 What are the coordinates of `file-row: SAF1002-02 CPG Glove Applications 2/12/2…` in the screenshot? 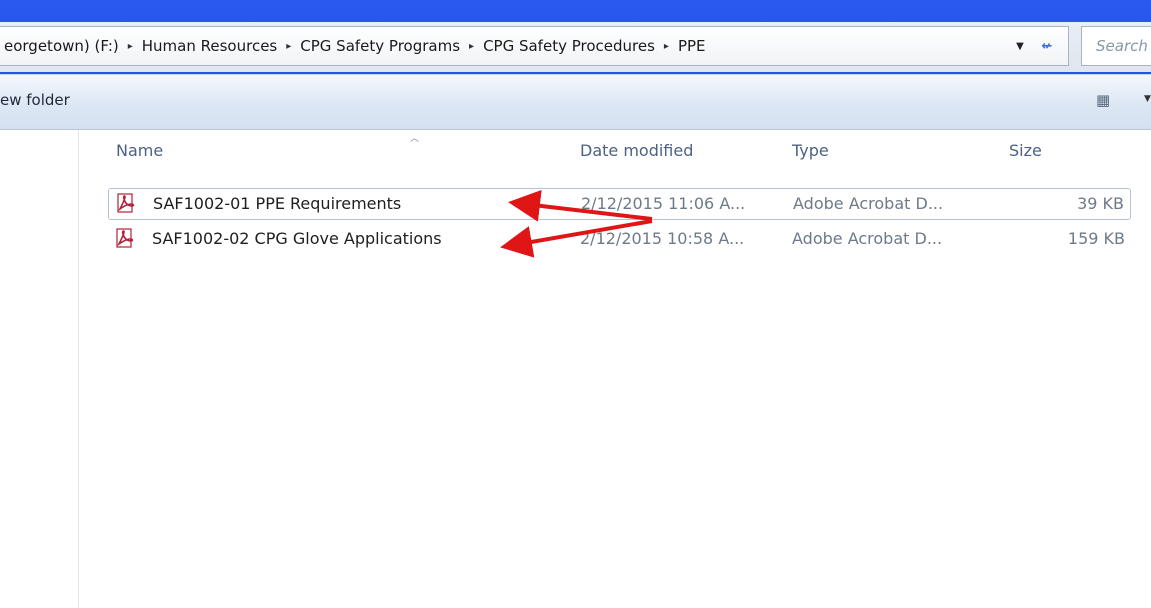 It's located at (619, 240).